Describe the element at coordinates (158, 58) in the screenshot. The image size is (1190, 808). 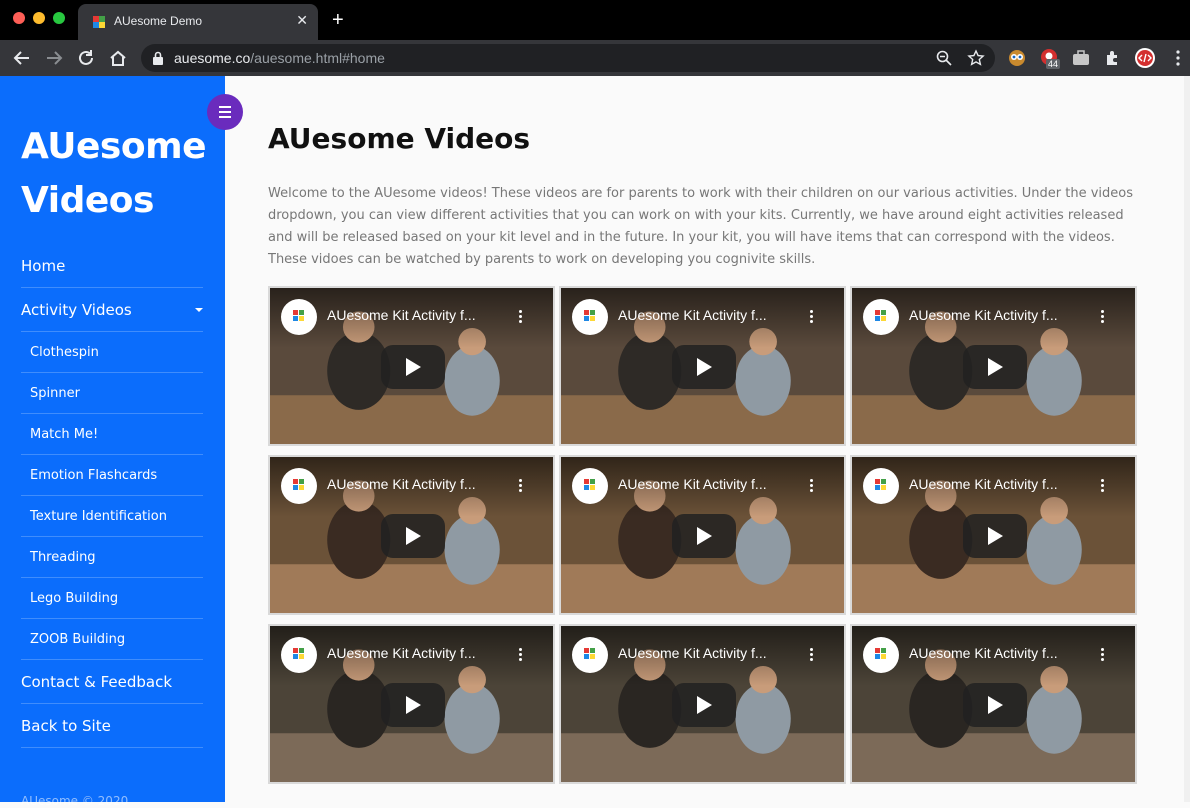
I see `lock-icon` at that location.